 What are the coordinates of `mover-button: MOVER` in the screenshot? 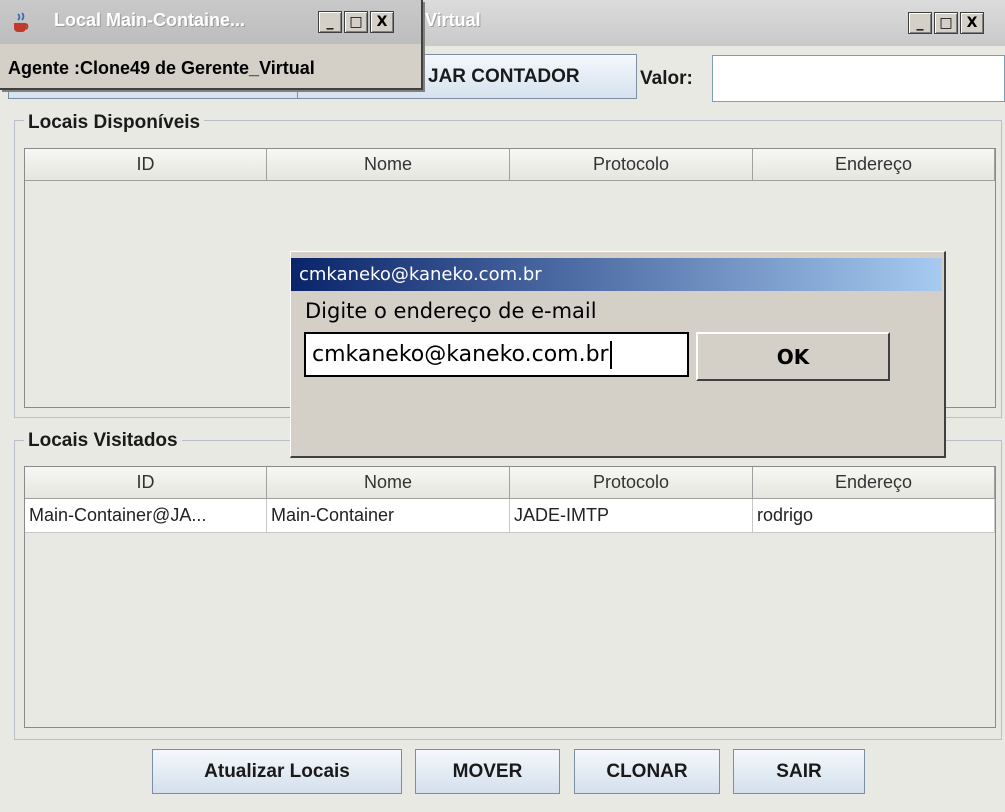 It's located at (487, 771).